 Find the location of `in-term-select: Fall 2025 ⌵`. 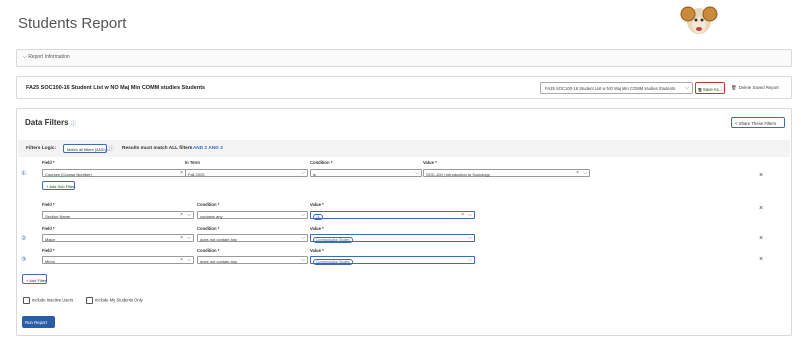

in-term-select: Fall 2025 ⌵ is located at coordinates (246, 173).